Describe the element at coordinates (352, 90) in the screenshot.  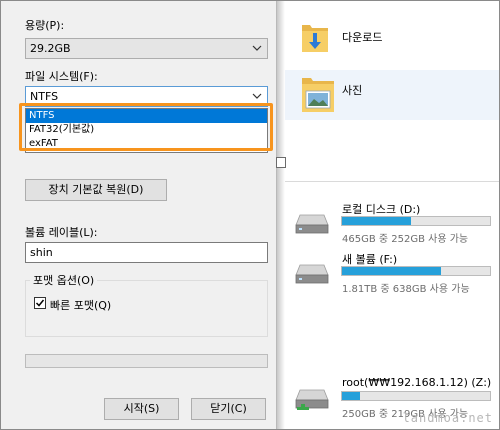
I see `folder-name: 사진` at that location.